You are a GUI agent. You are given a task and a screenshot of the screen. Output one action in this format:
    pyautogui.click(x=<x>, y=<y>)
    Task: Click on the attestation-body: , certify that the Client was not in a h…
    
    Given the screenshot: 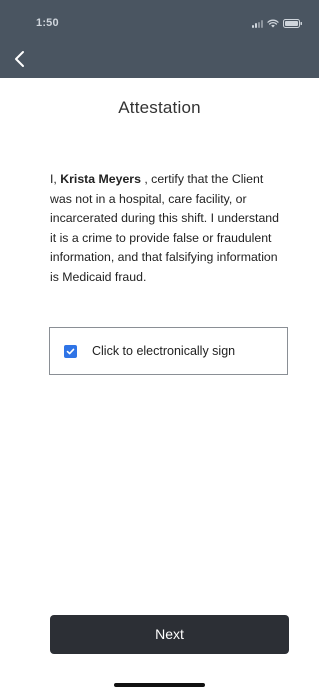 What is the action you would take?
    pyautogui.click(x=164, y=228)
    